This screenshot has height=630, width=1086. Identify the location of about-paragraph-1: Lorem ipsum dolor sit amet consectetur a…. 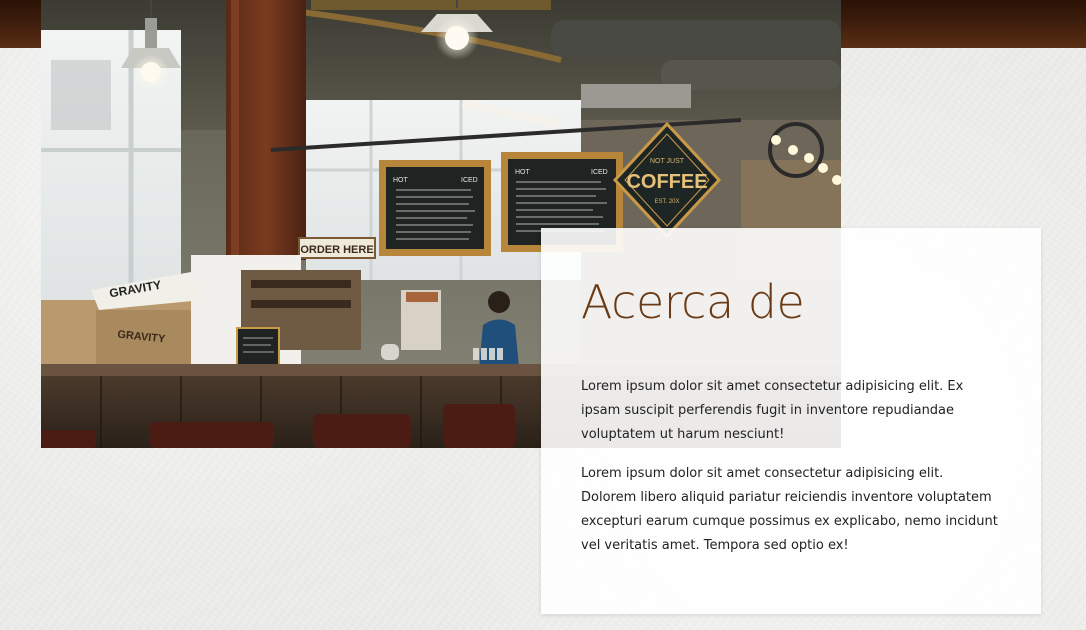
(772, 410).